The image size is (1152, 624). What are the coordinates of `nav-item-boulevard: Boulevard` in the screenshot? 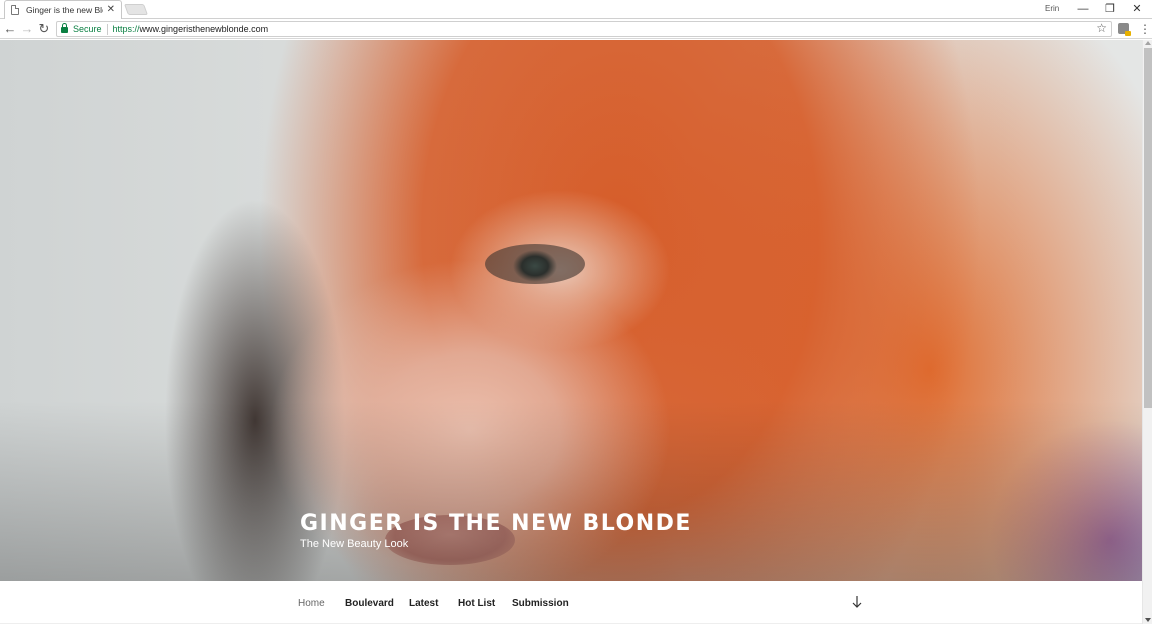 It's located at (369, 603).